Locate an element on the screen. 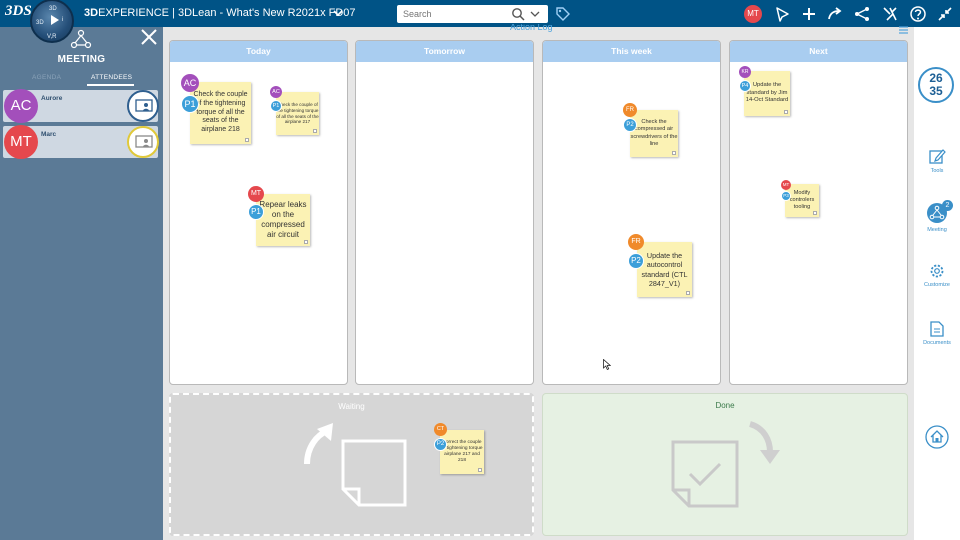 The image size is (960, 540). meeting-button: 2 Meeting is located at coordinates (937, 216).